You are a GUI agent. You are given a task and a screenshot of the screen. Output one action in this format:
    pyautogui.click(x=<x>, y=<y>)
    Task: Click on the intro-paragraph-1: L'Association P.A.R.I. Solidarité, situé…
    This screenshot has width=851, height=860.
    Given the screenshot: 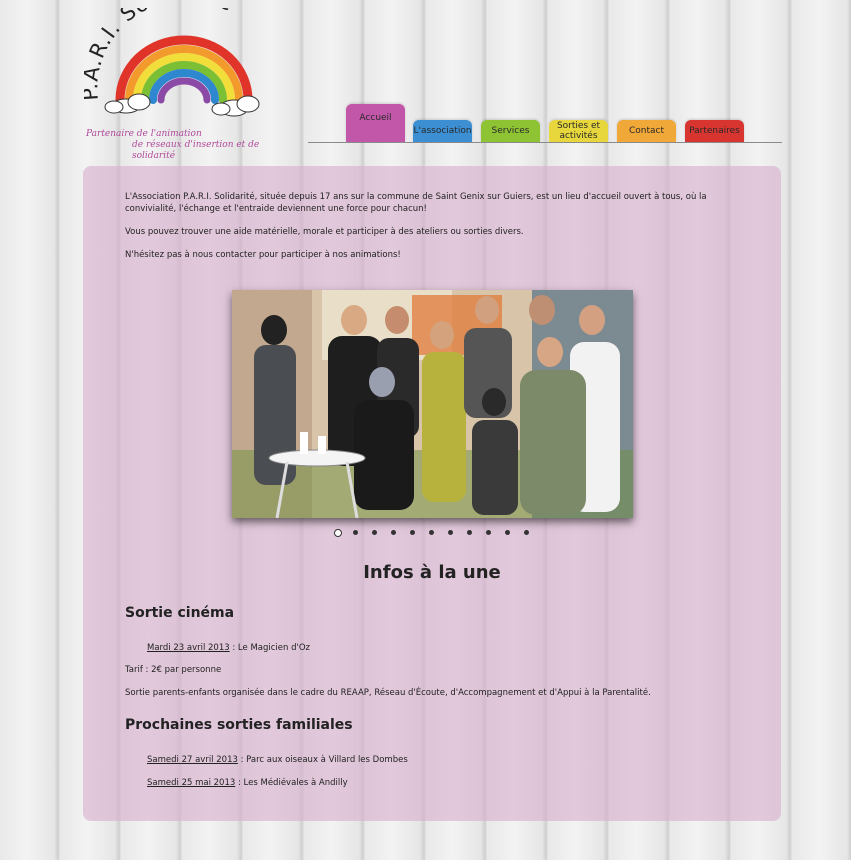 What is the action you would take?
    pyautogui.click(x=416, y=203)
    